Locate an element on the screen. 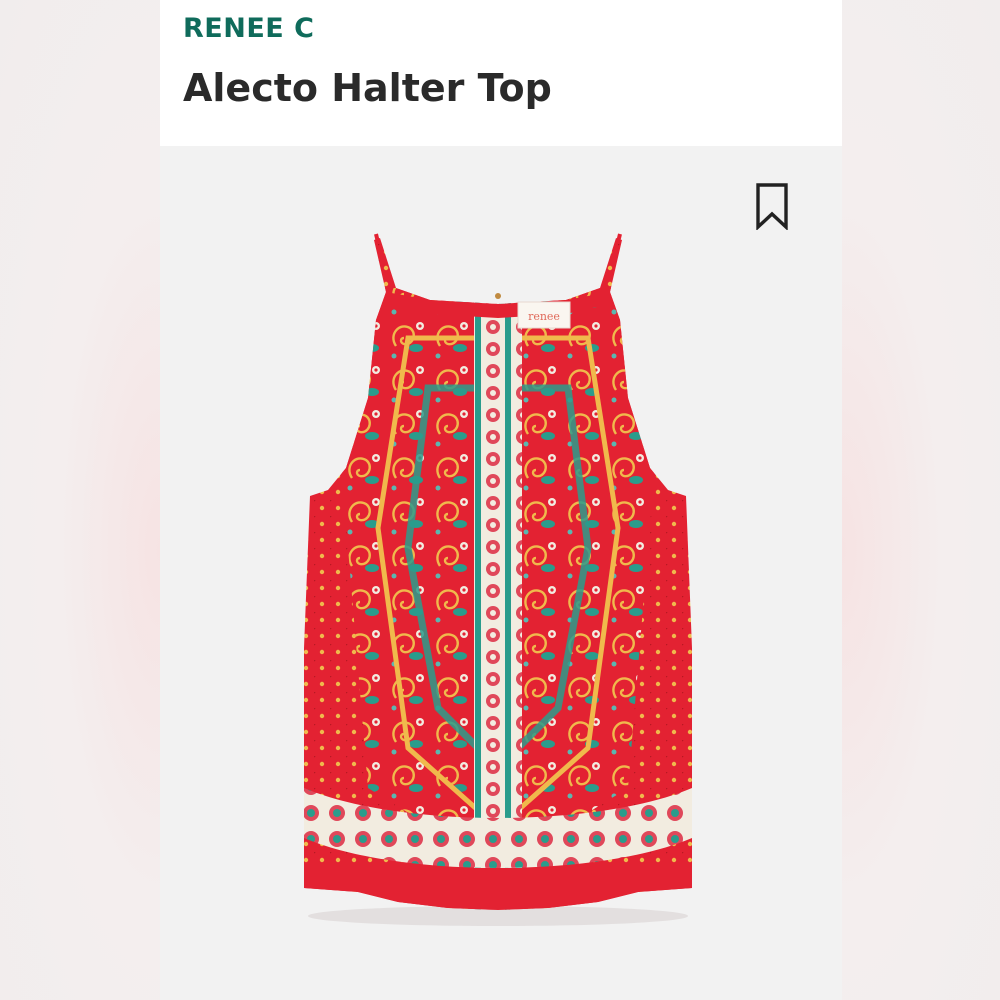 The height and width of the screenshot is (1000, 1000). product-header: RENEE C Alecto Halter Top is located at coordinates (501, 73).